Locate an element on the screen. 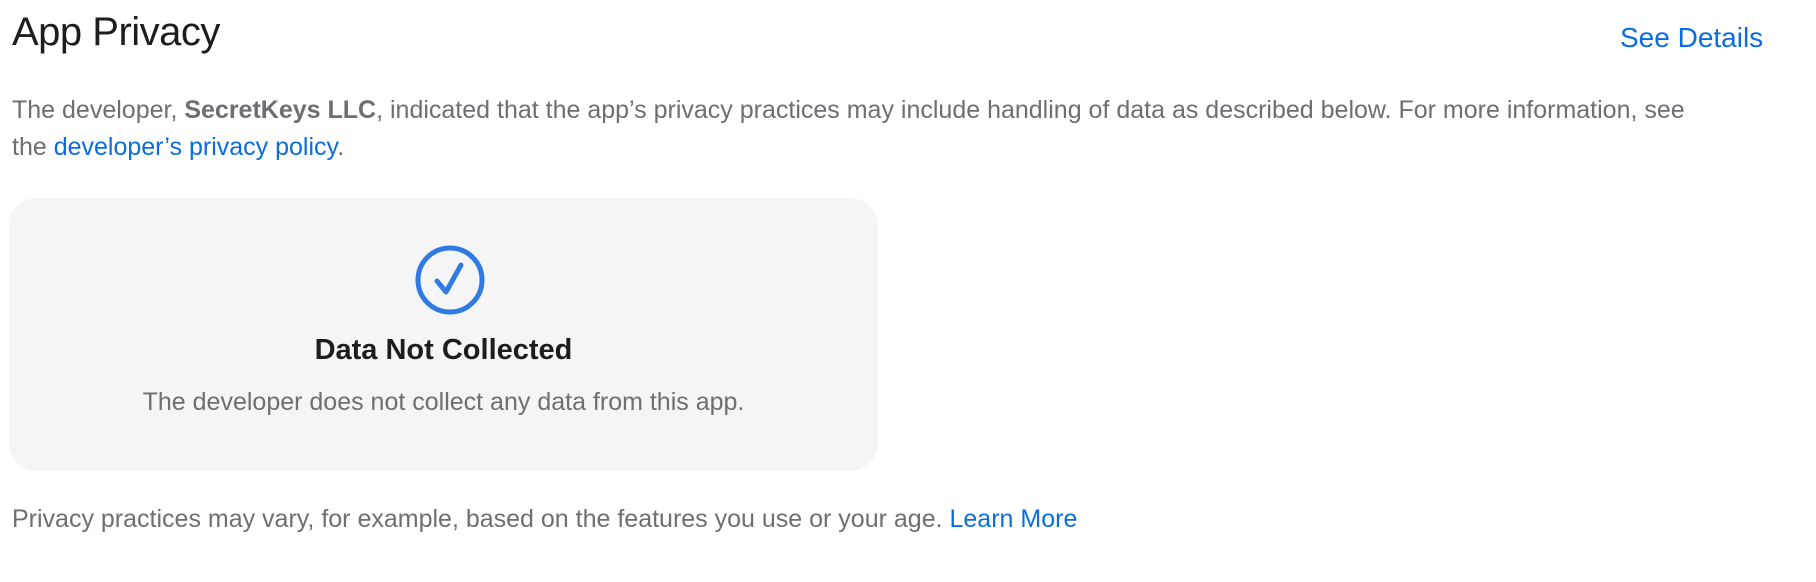 The width and height of the screenshot is (1816, 582). see-details-link: See Details is located at coordinates (1691, 38).